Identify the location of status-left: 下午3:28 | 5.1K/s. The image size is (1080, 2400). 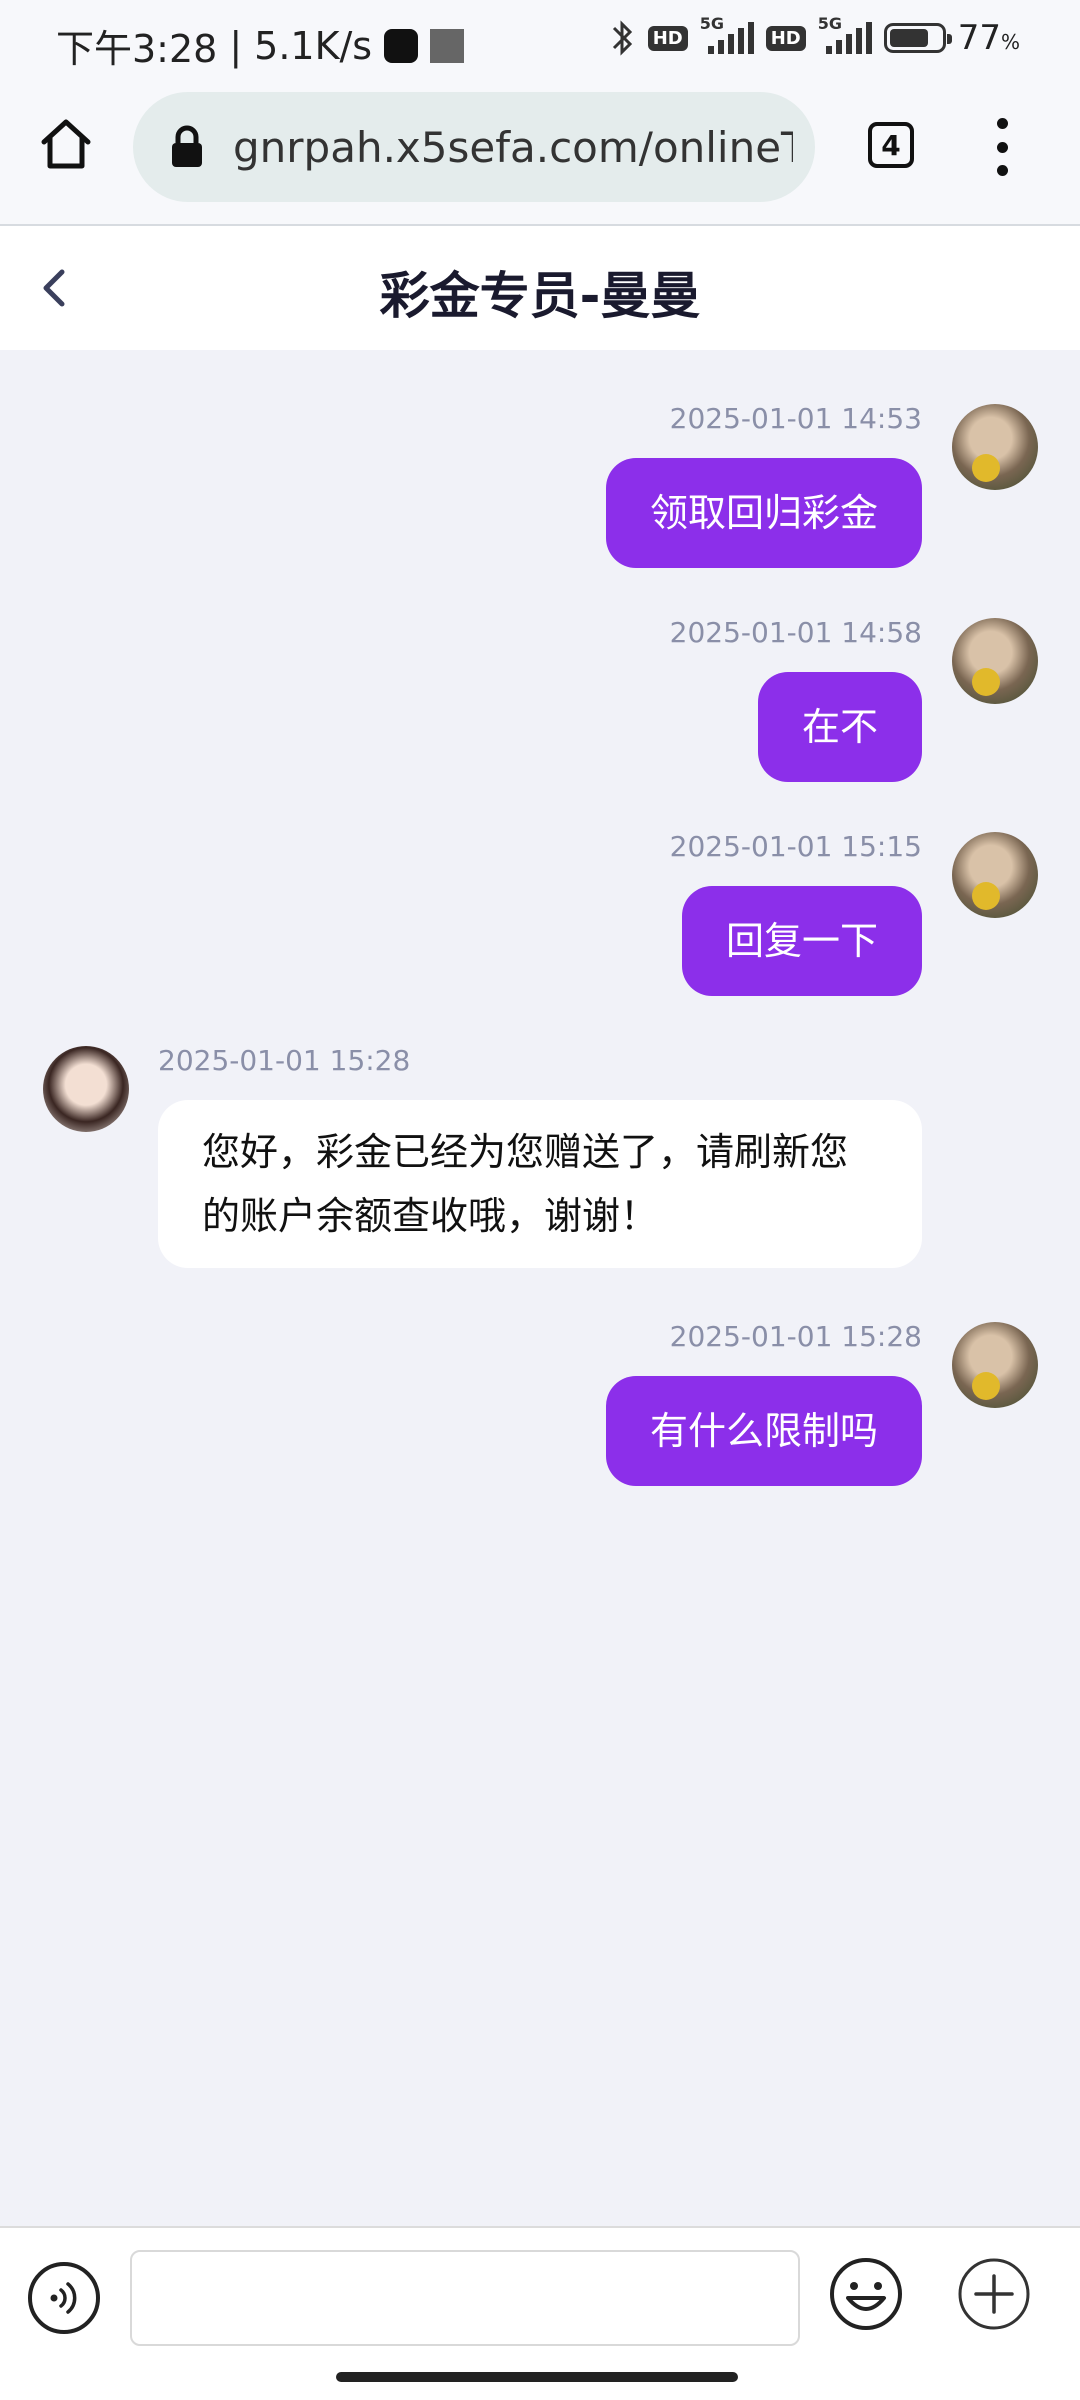
(260, 45).